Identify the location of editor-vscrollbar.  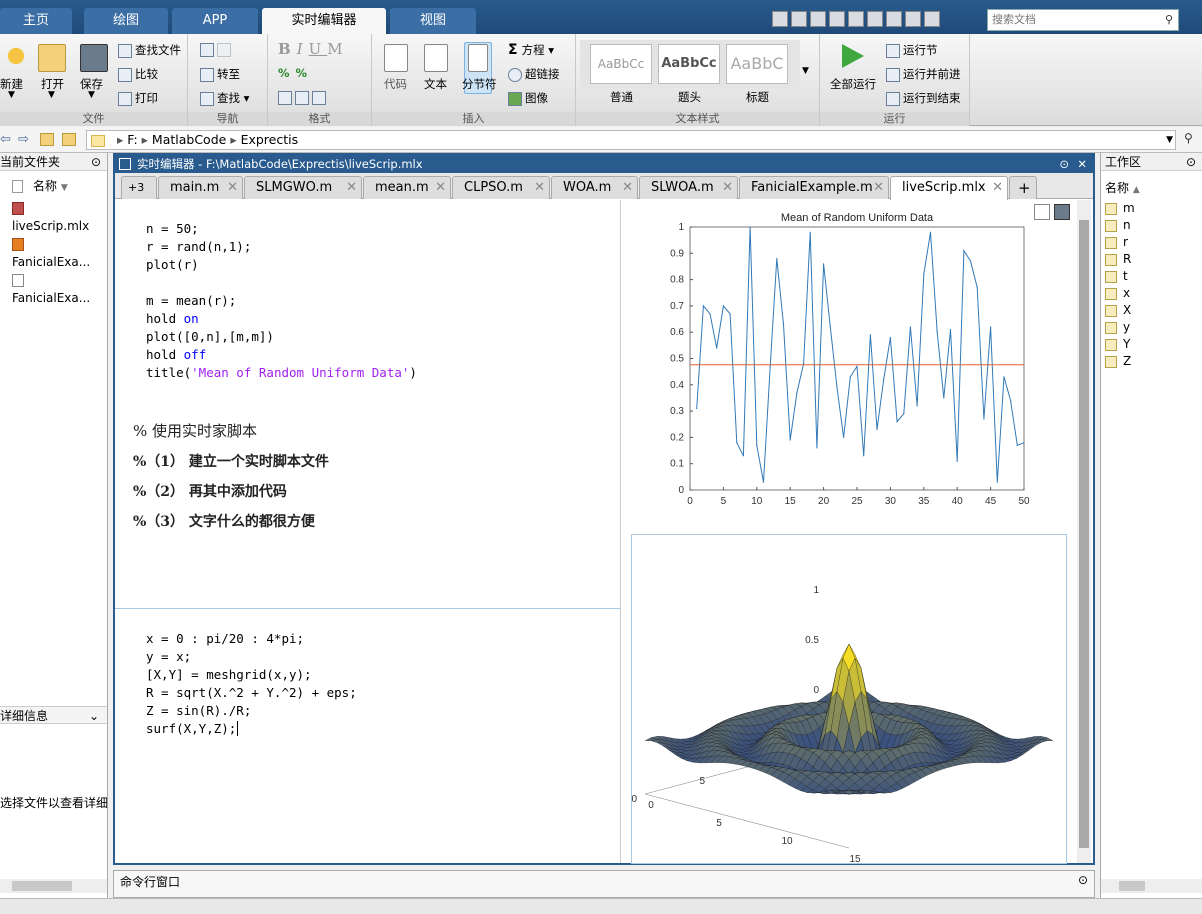
(1084, 531).